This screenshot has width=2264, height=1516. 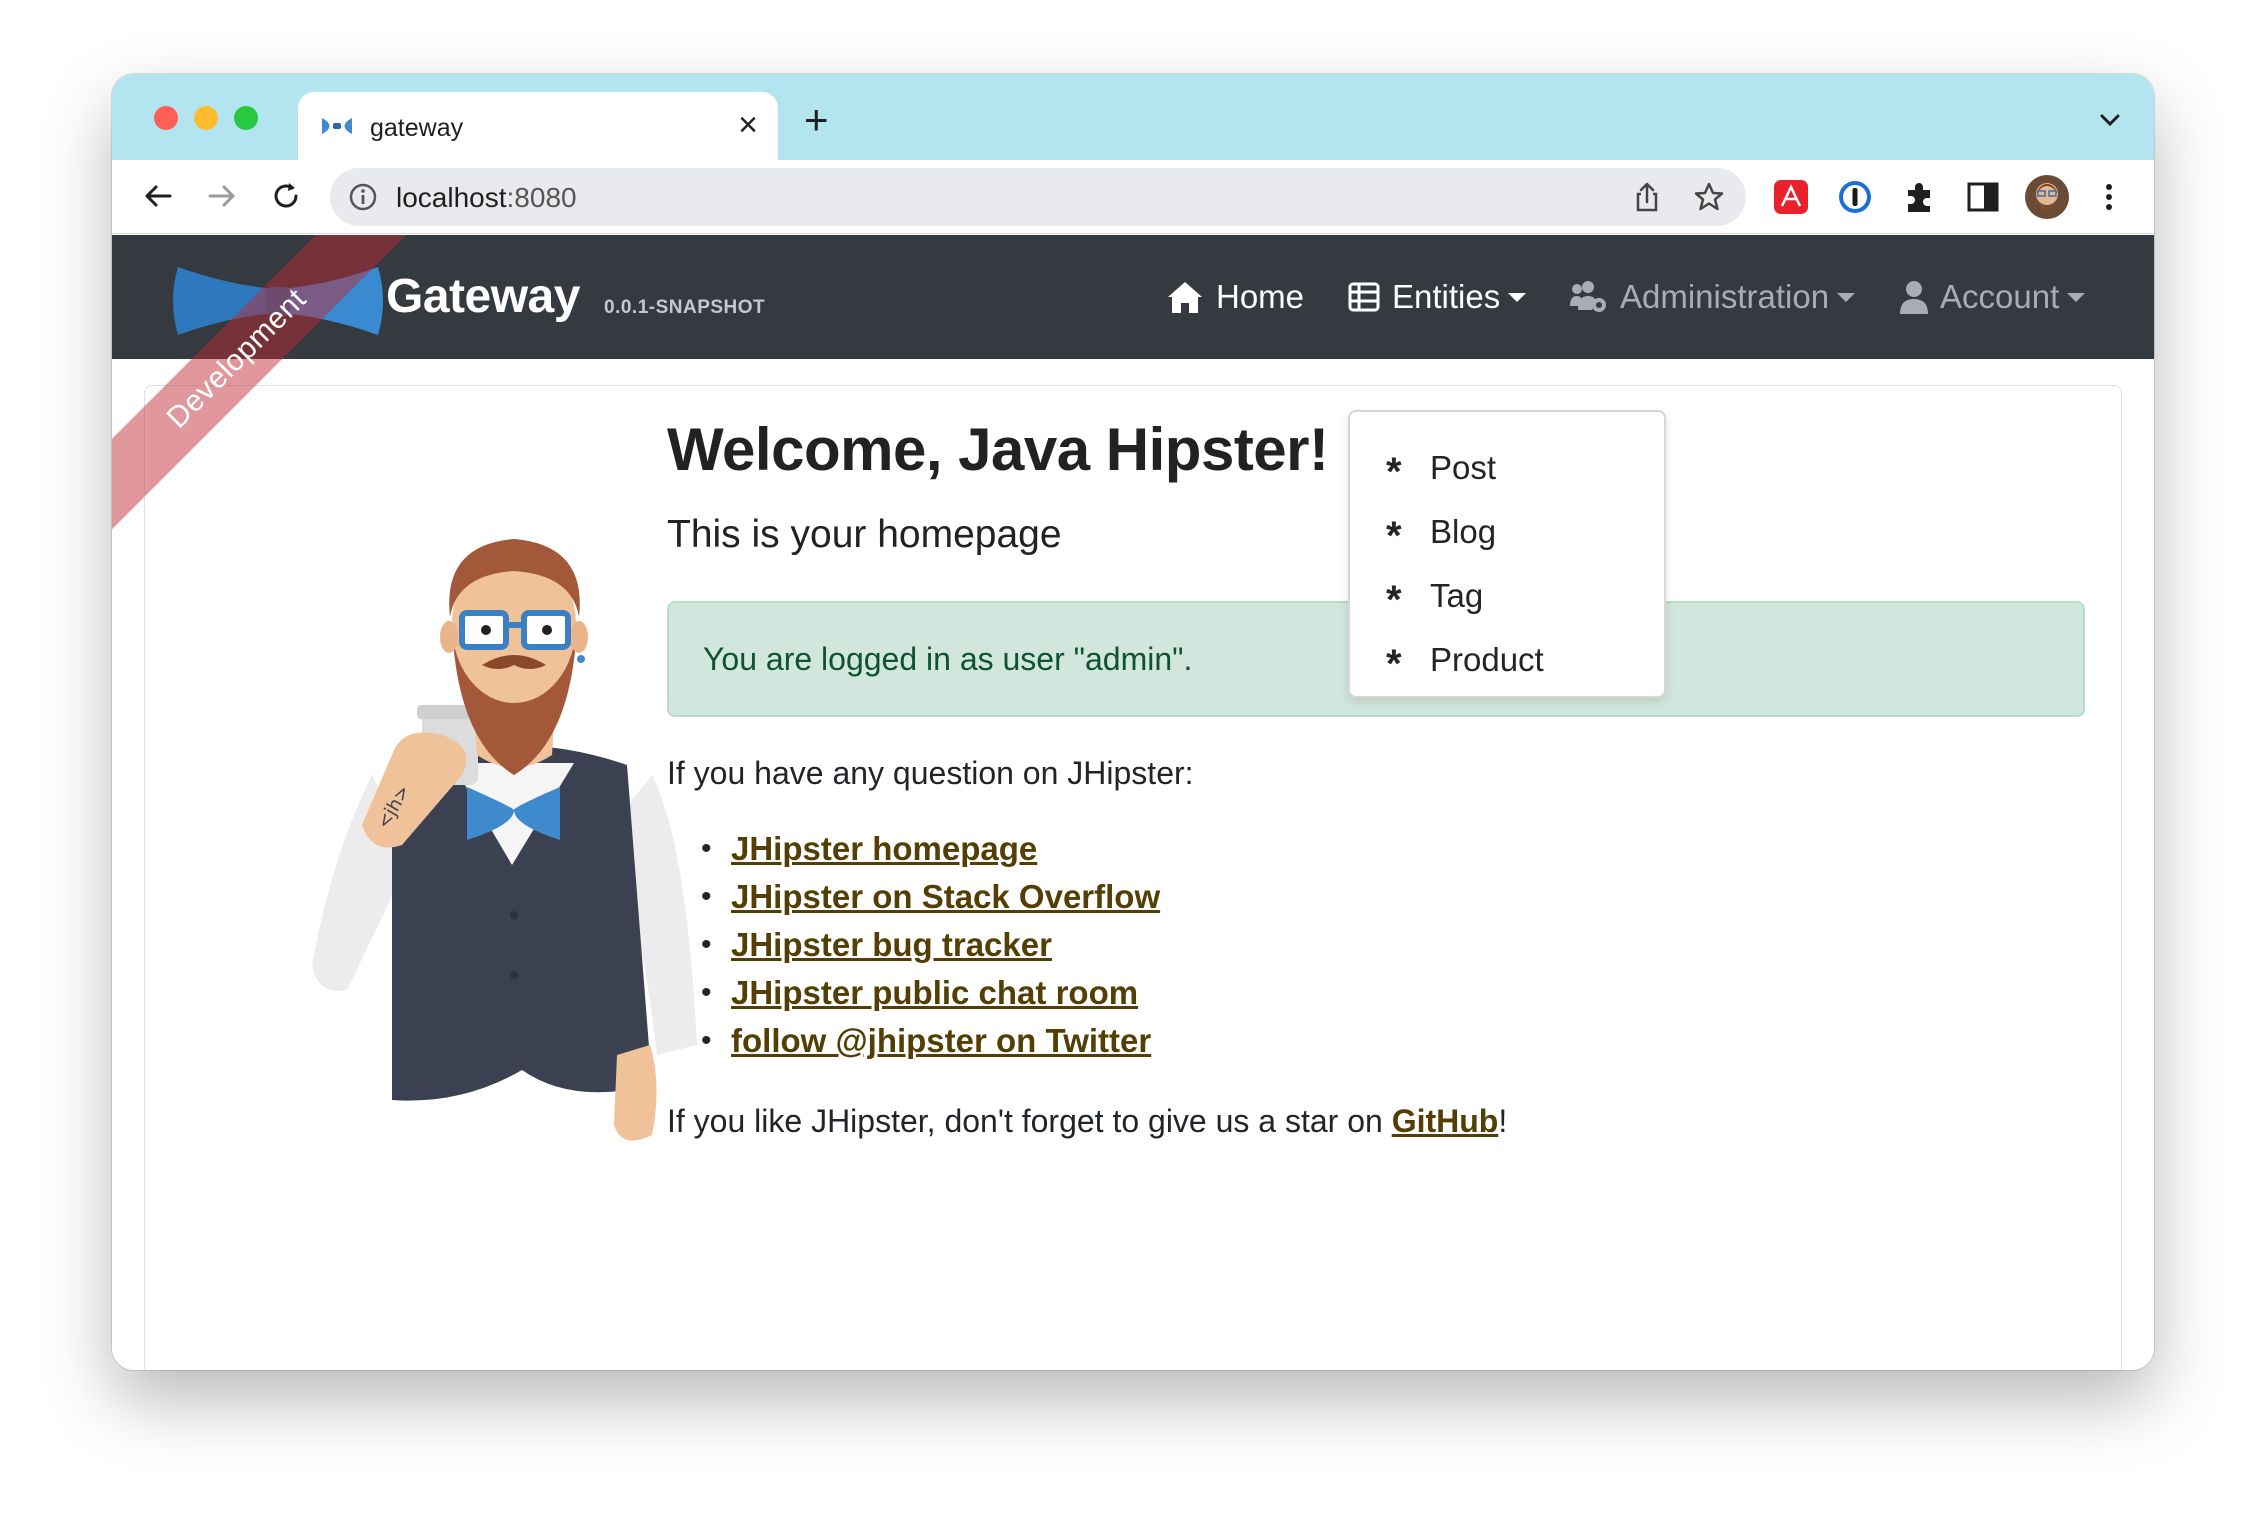 What do you see at coordinates (363, 197) in the screenshot?
I see `info-icon` at bounding box center [363, 197].